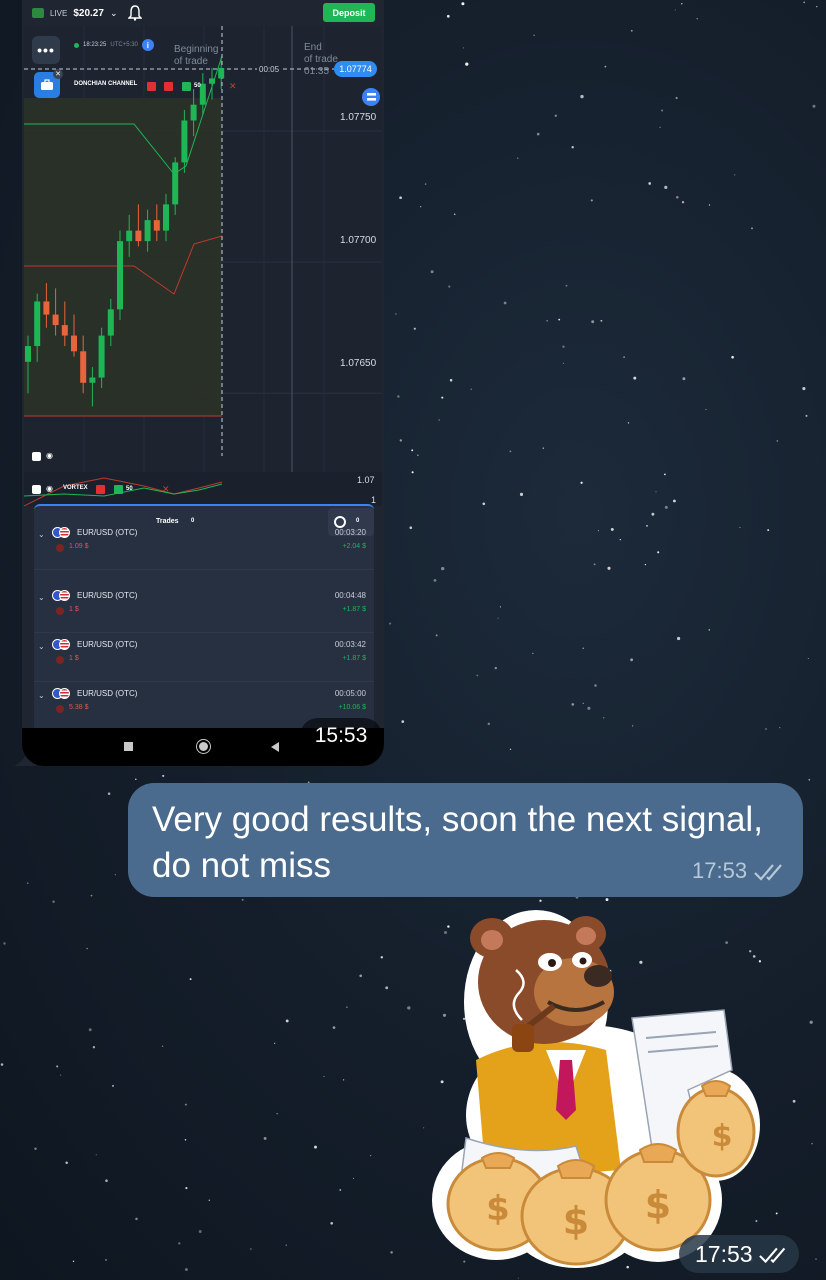 The width and height of the screenshot is (826, 1280). Describe the element at coordinates (128, 746) in the screenshot. I see `recents-icon` at that location.